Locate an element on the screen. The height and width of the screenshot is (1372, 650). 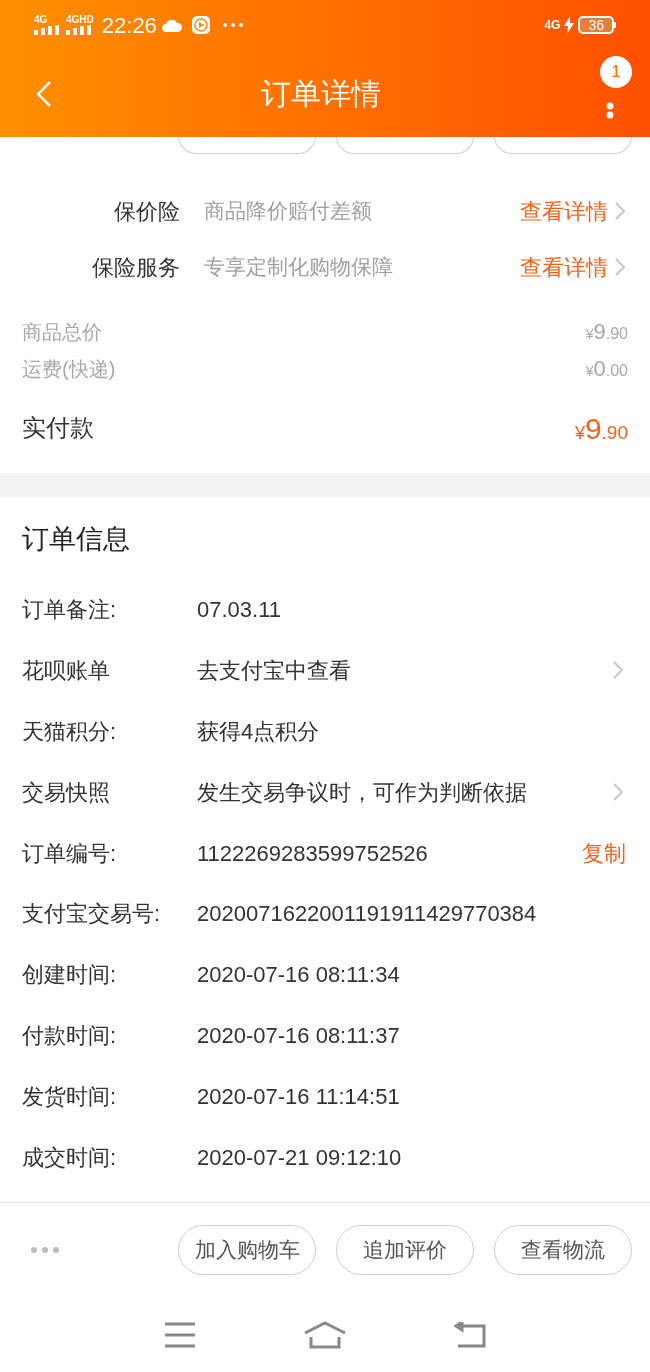
battery-level: 36 is located at coordinates (596, 25).